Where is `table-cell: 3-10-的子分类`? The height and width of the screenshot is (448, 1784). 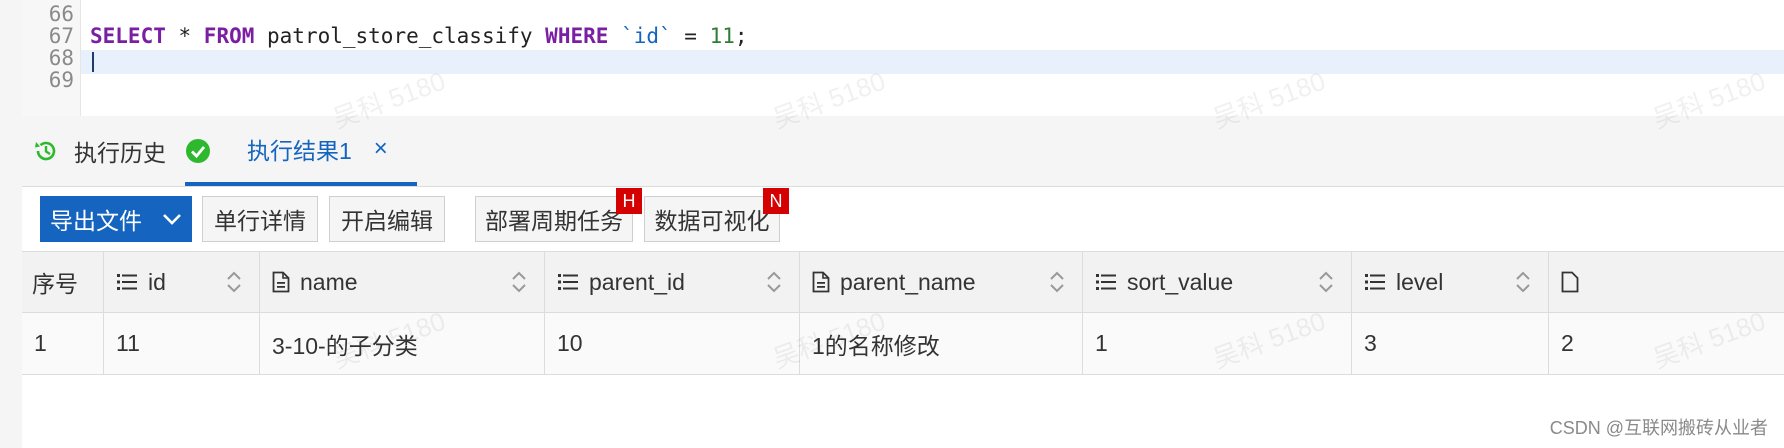 table-cell: 3-10-的子分类 is located at coordinates (402, 343).